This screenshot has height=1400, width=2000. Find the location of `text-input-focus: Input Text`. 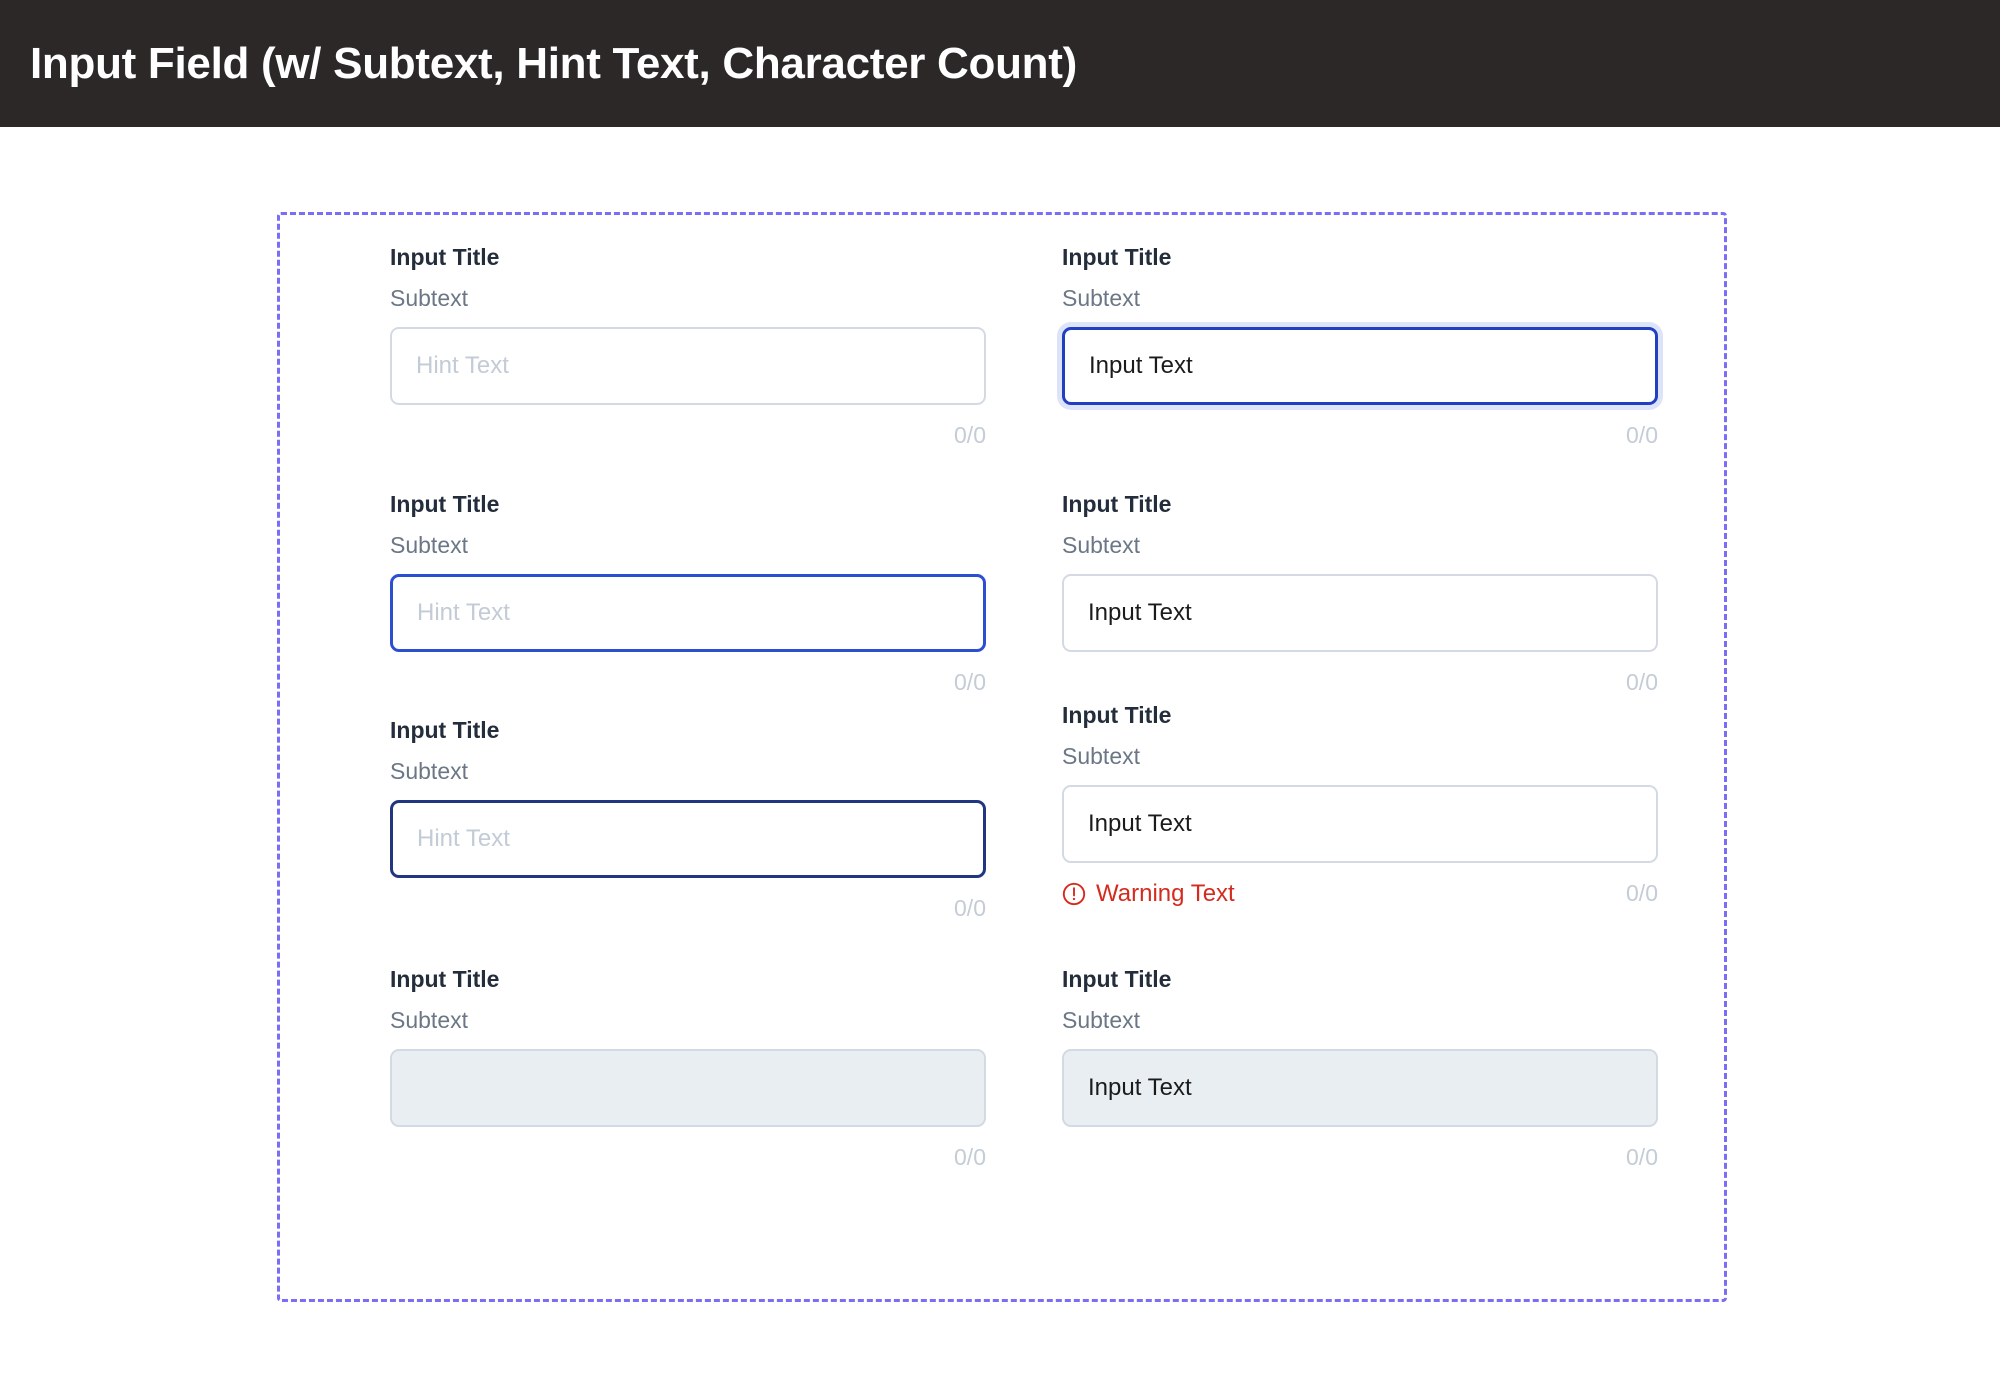

text-input-focus: Input Text is located at coordinates (1360, 365).